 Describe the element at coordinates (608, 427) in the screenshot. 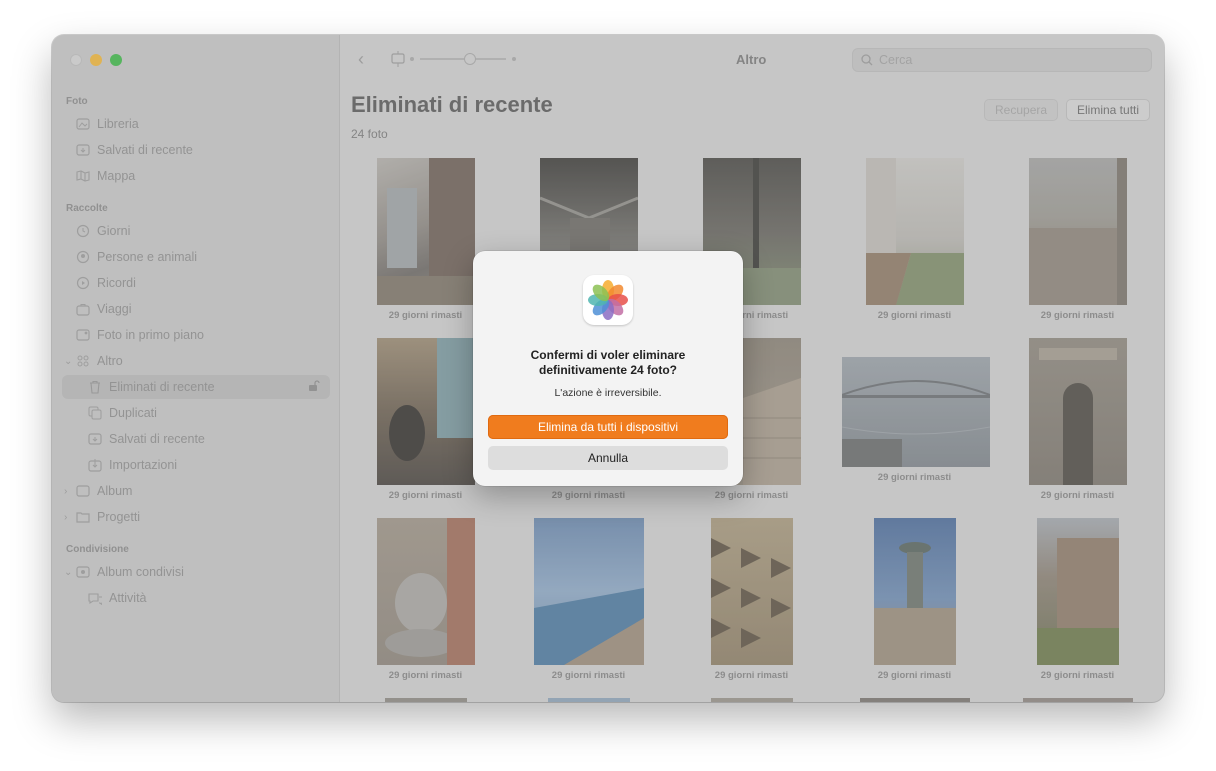

I see `delete-from-all-devices-button: Elimina da tutti i dispositivi` at that location.